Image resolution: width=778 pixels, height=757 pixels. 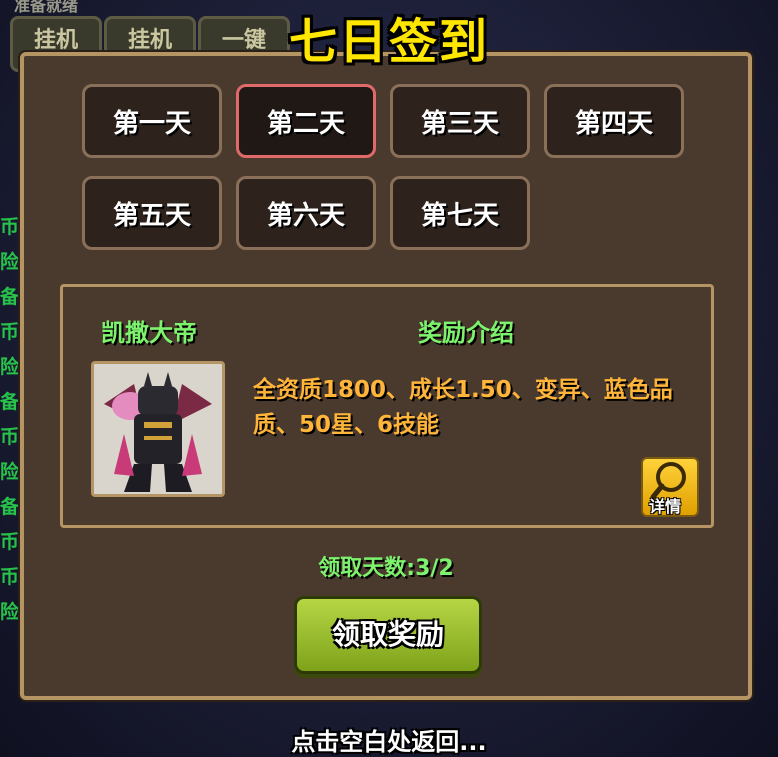 What do you see at coordinates (614, 121) in the screenshot?
I see `day-4-button: 第四天` at bounding box center [614, 121].